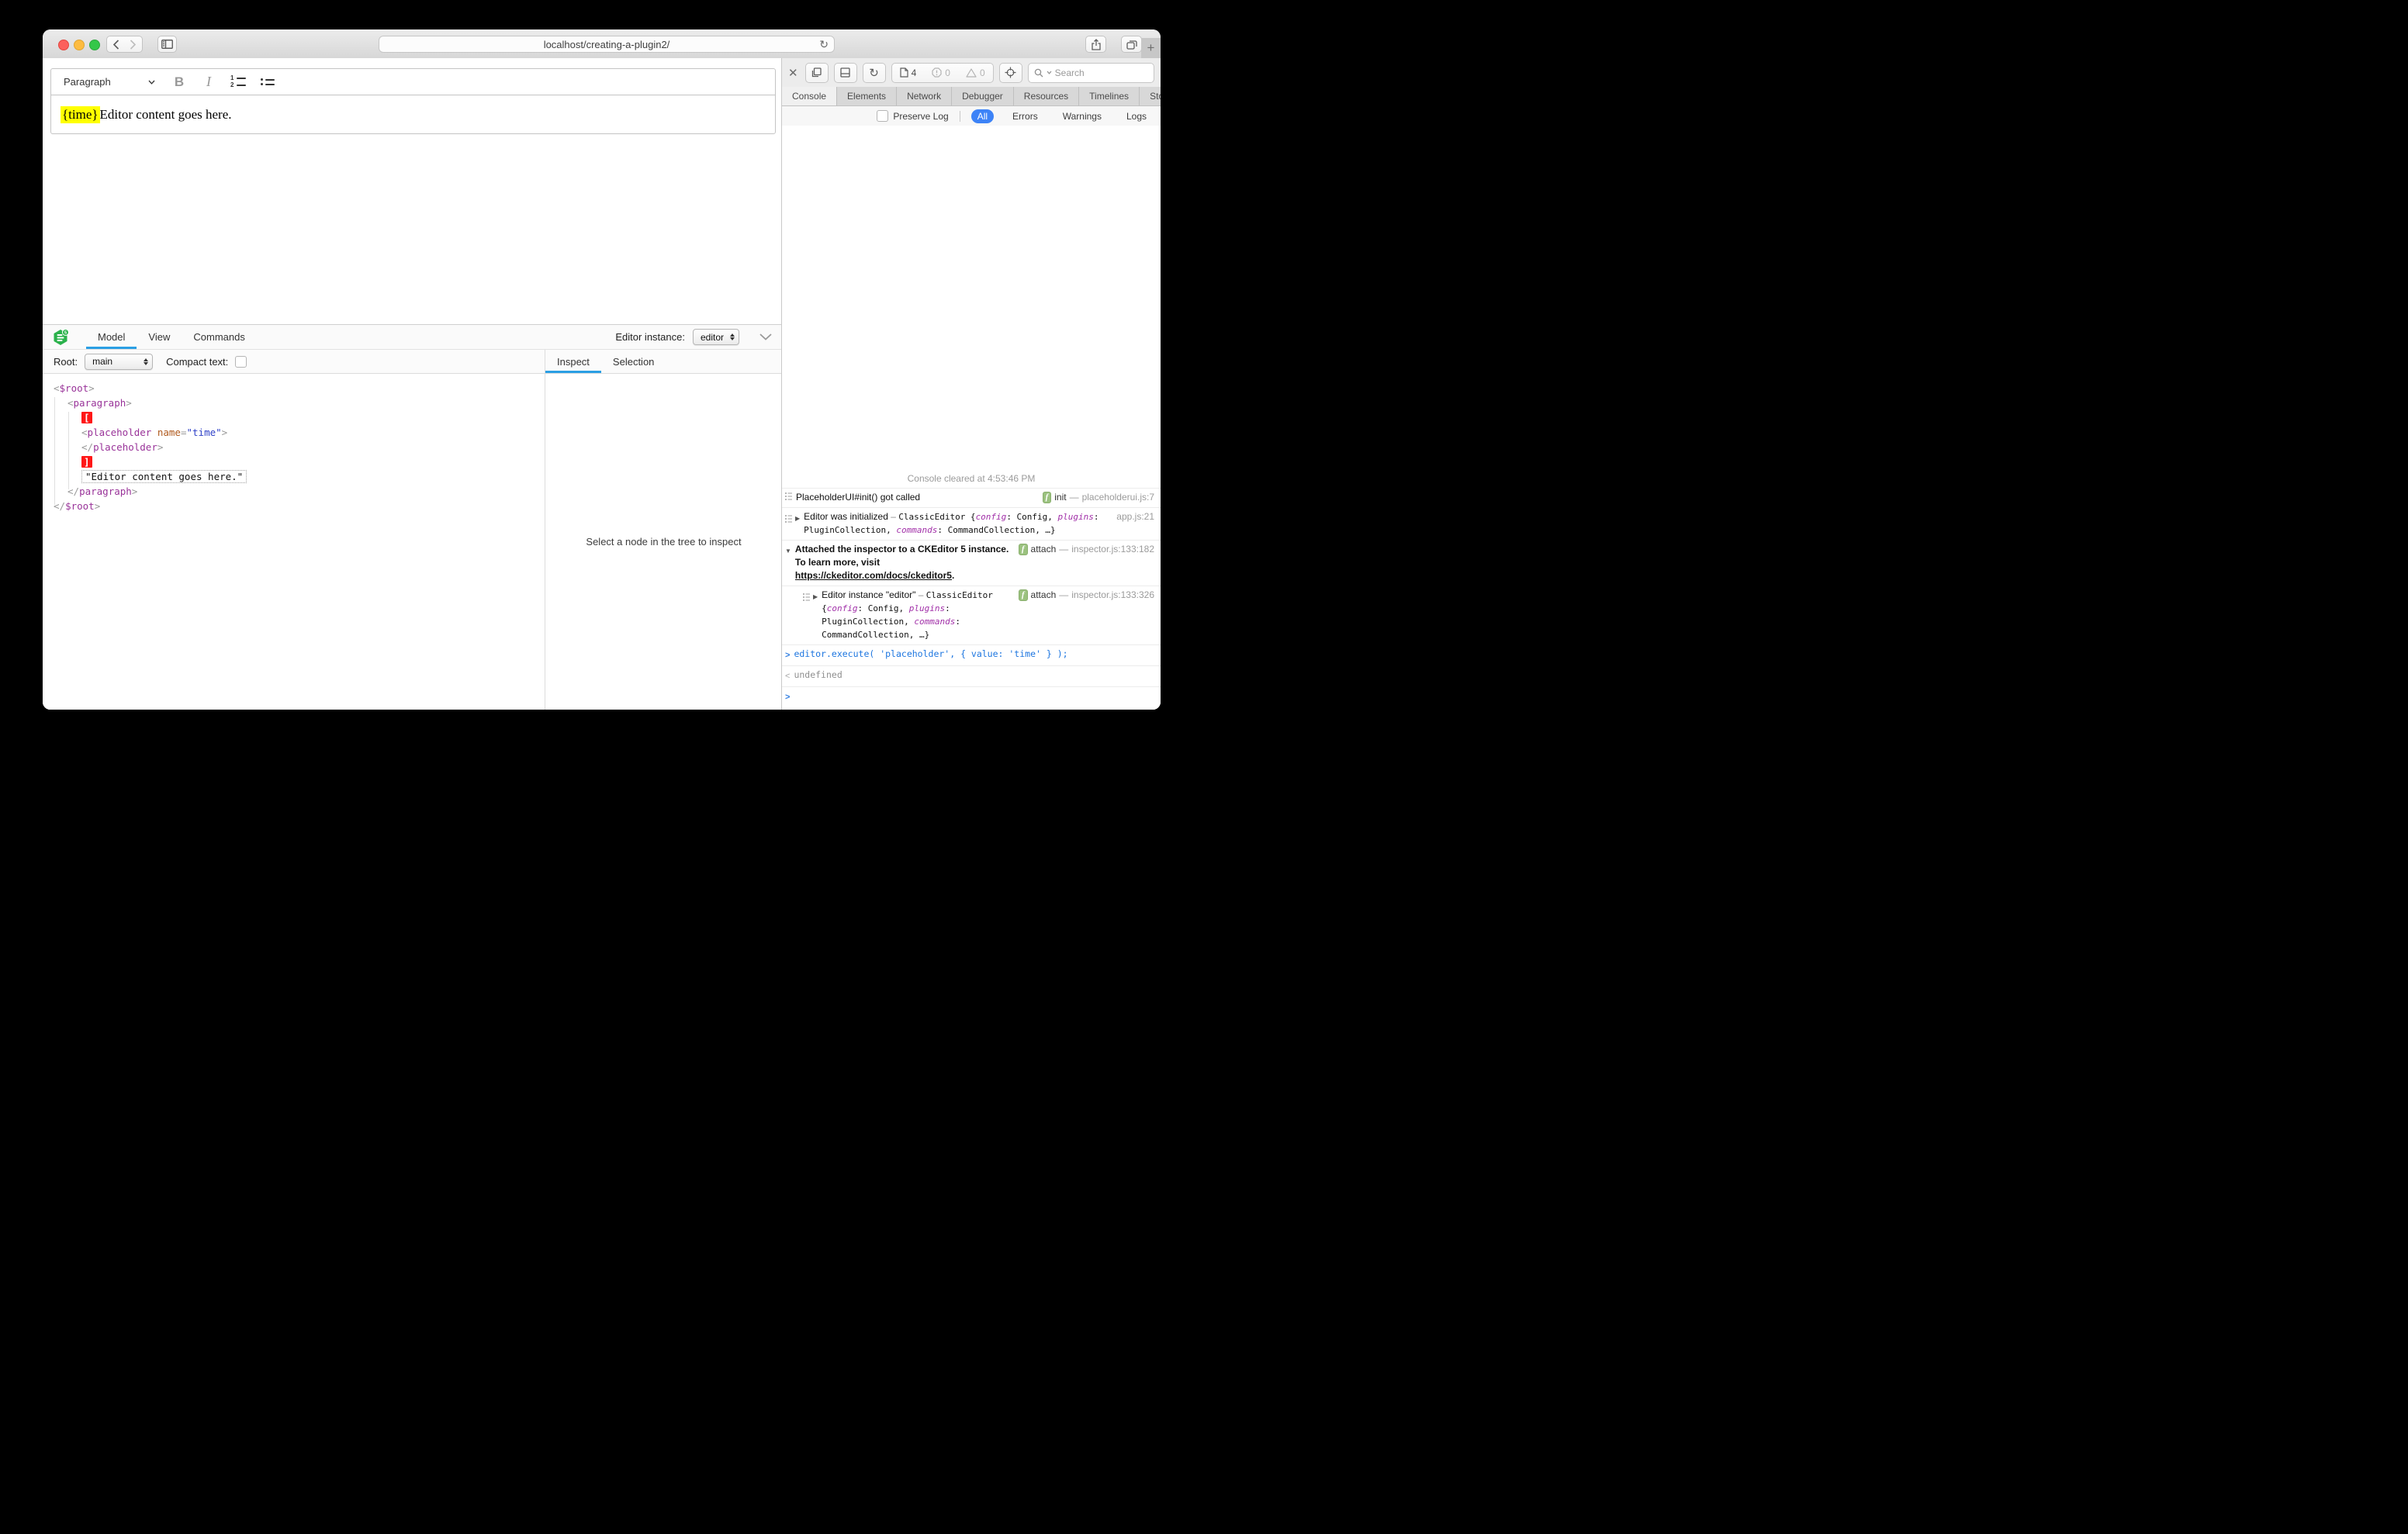  What do you see at coordinates (299, 461) in the screenshot?
I see `tree-node: ]` at bounding box center [299, 461].